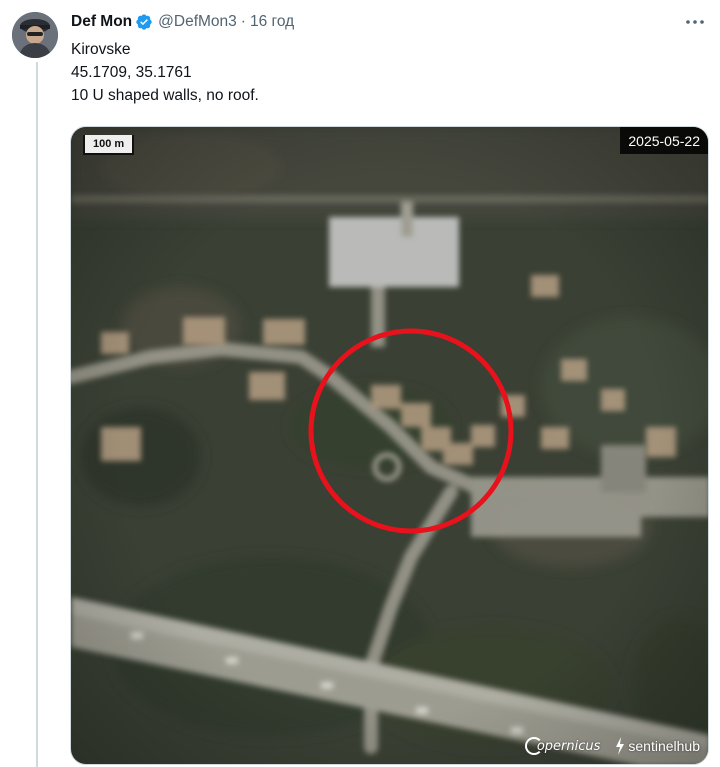  What do you see at coordinates (101, 49) in the screenshot?
I see `tweet-line-1: Kirovske` at bounding box center [101, 49].